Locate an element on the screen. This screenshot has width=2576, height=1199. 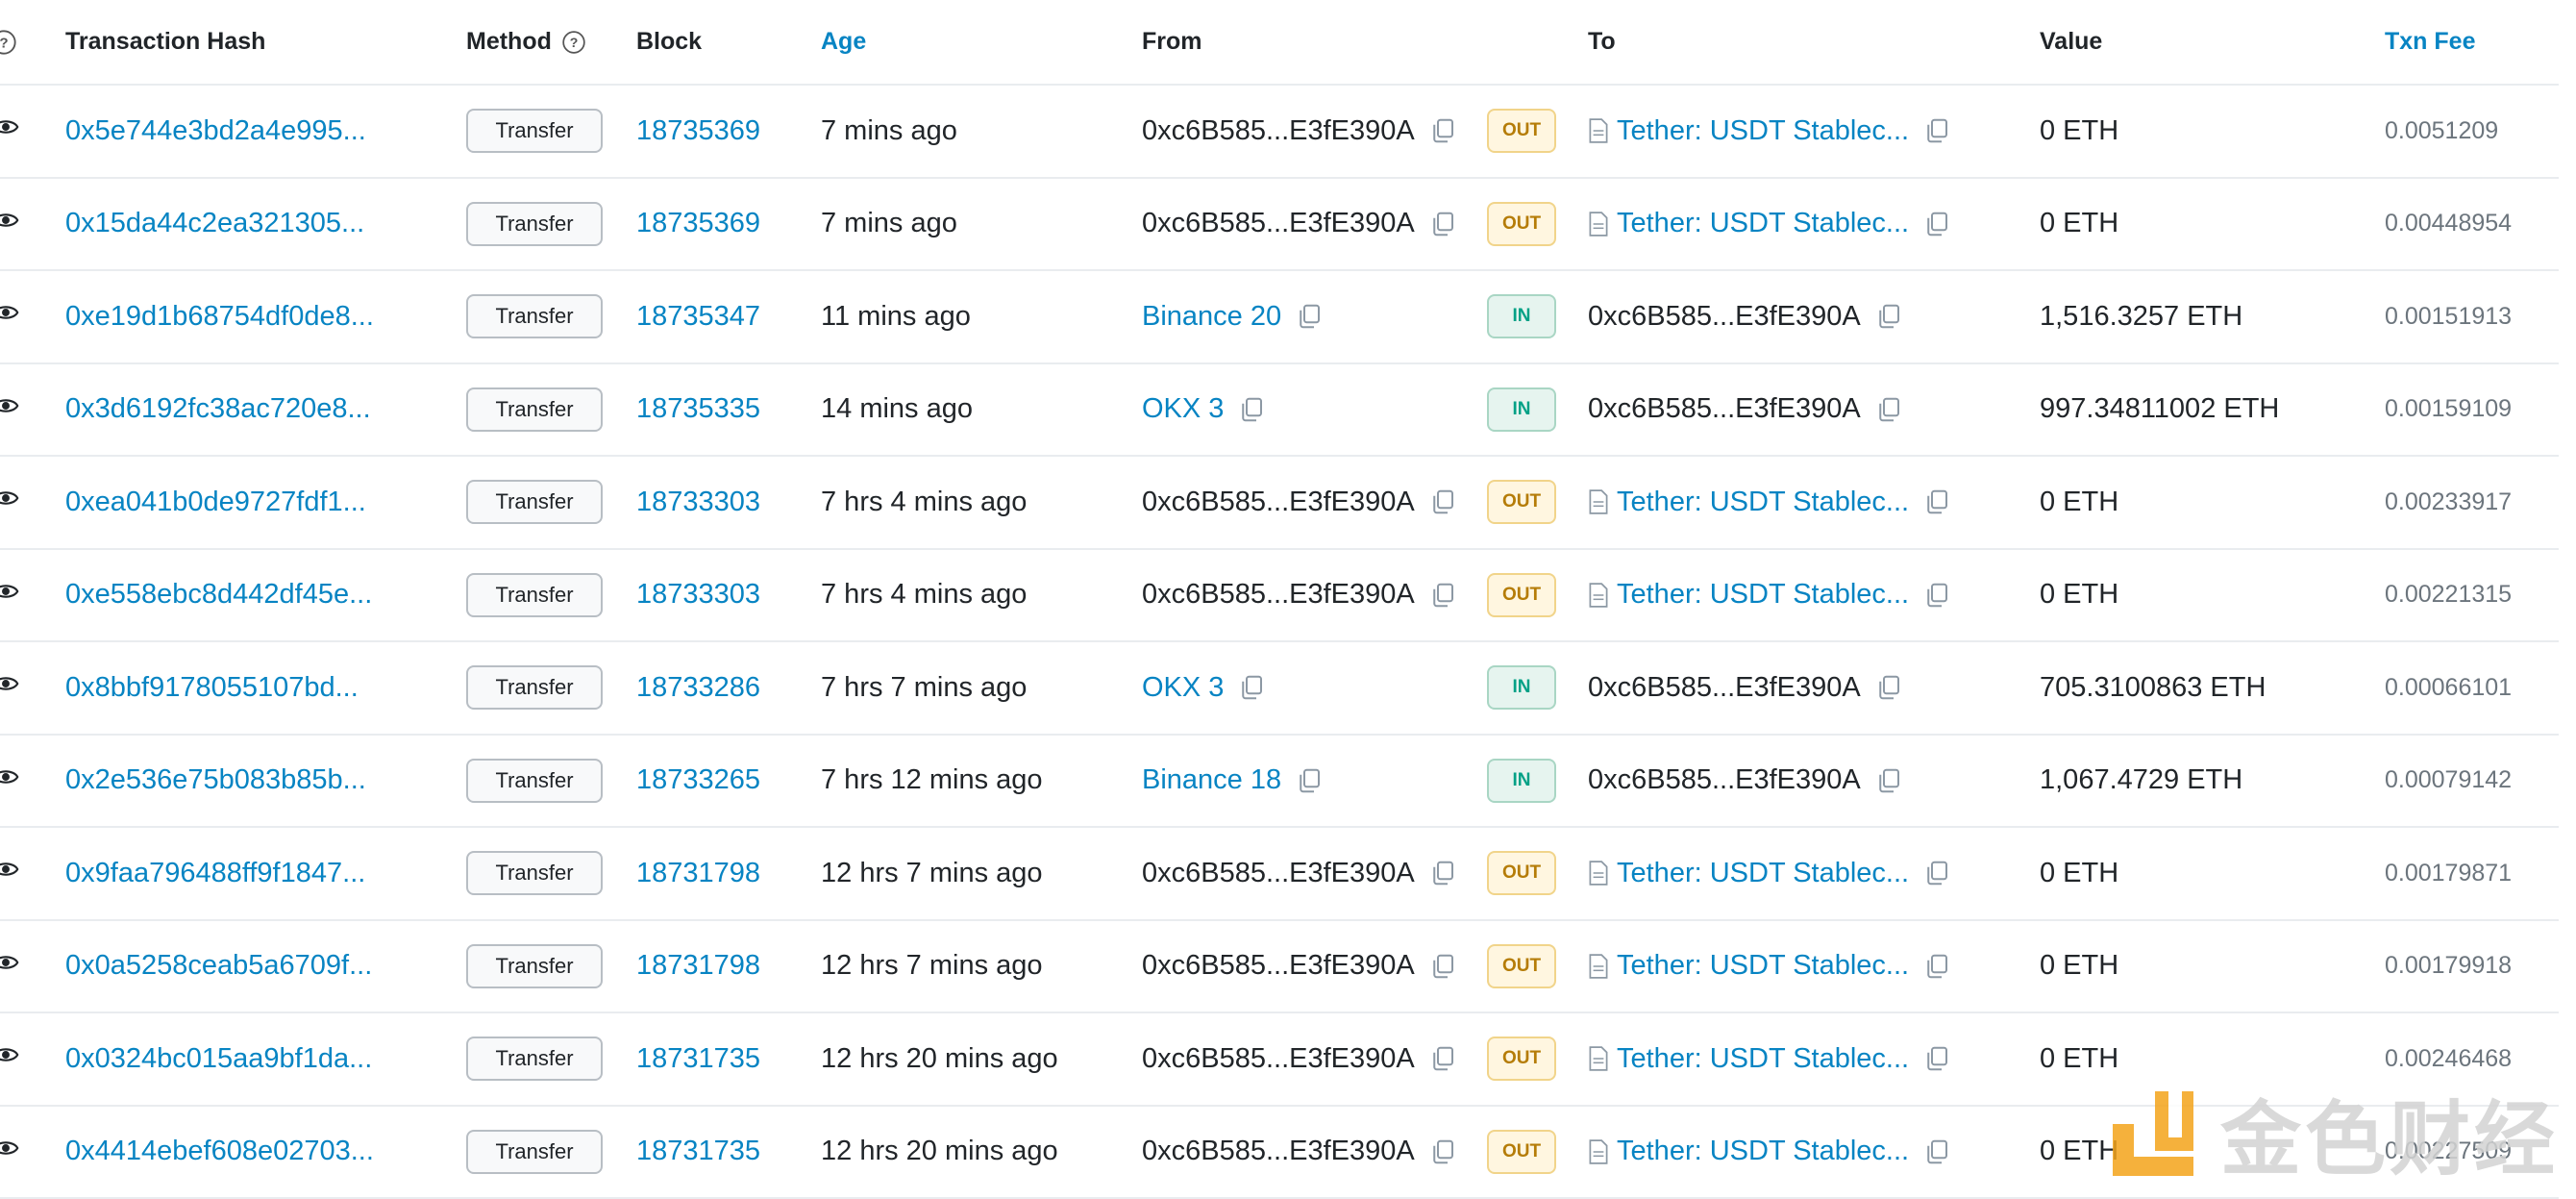
block-link: 18733286 is located at coordinates (698, 688).